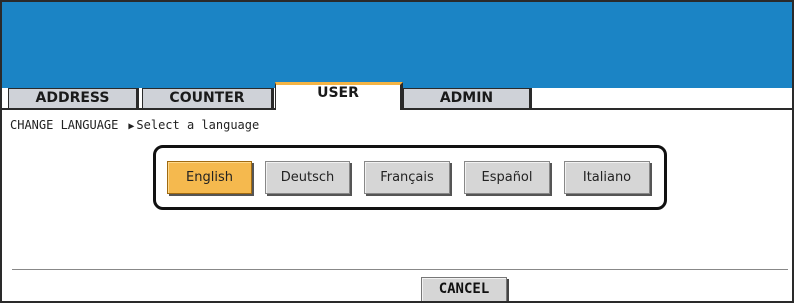 Image resolution: width=794 pixels, height=303 pixels. I want to click on tab-user: USER, so click(339, 96).